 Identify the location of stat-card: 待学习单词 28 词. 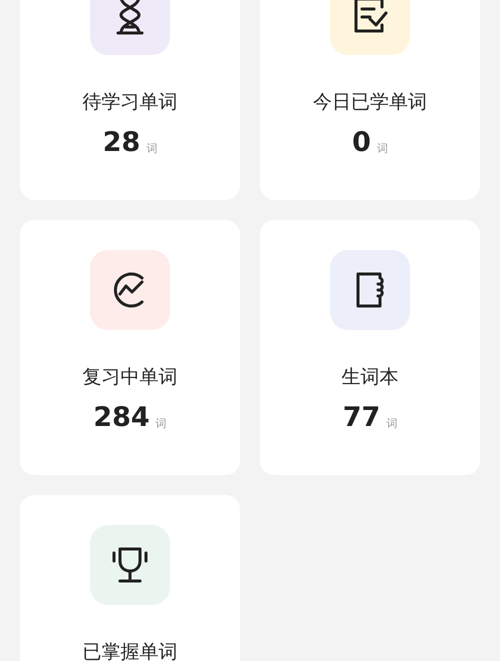
(130, 100).